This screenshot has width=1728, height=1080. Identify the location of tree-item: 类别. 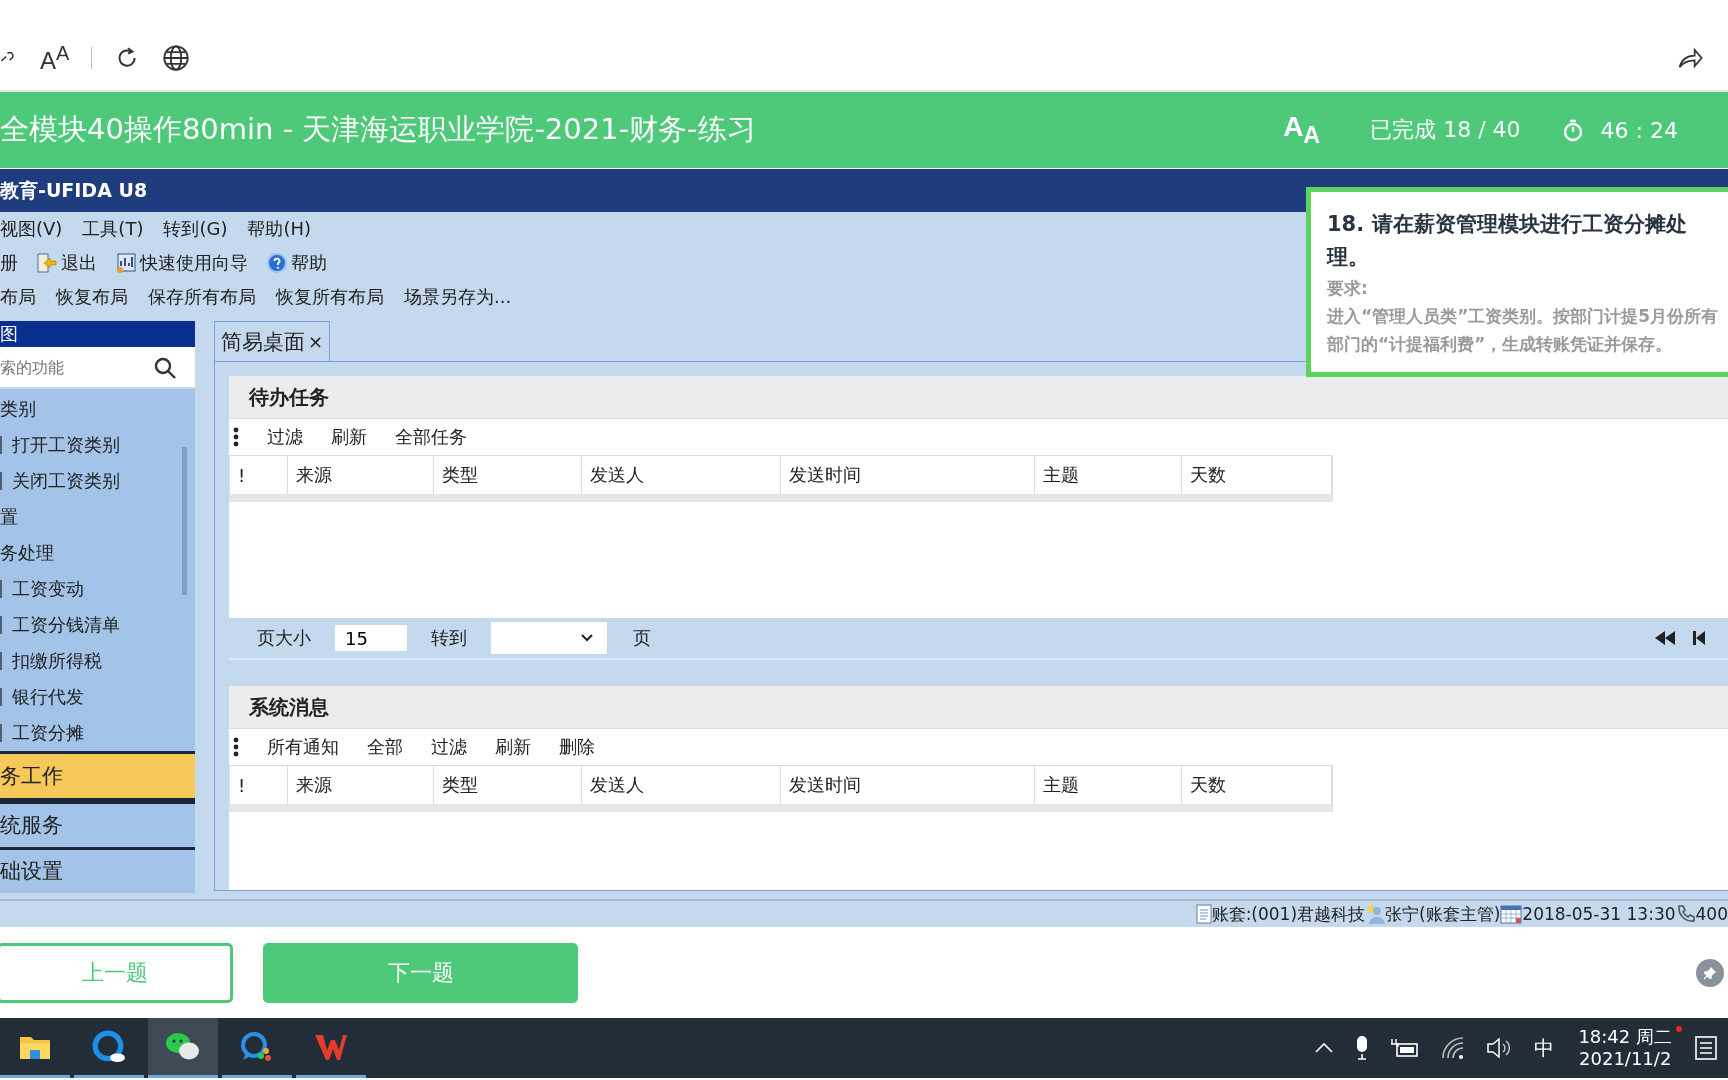
(97, 409).